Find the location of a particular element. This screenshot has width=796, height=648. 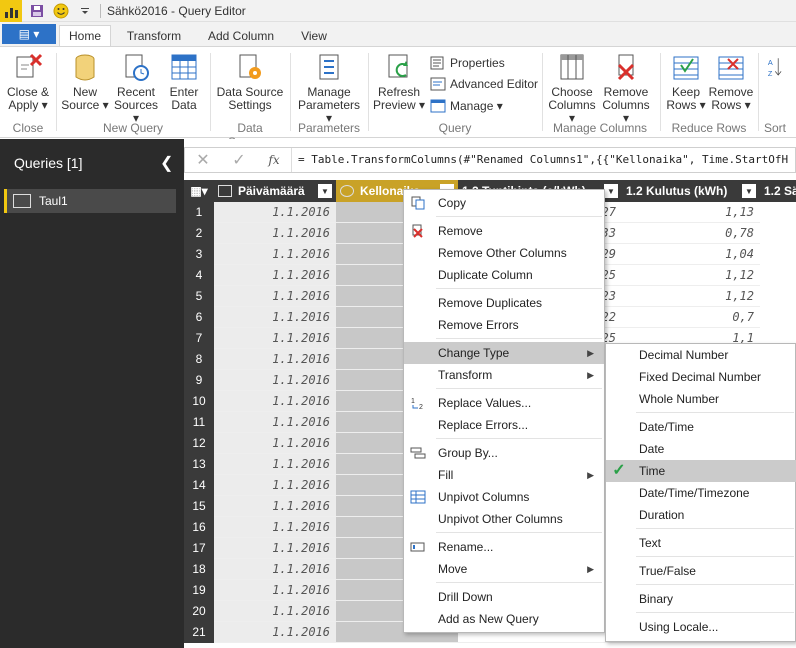

menu-item-duplicate-column: Duplicate Column is located at coordinates (504, 275).